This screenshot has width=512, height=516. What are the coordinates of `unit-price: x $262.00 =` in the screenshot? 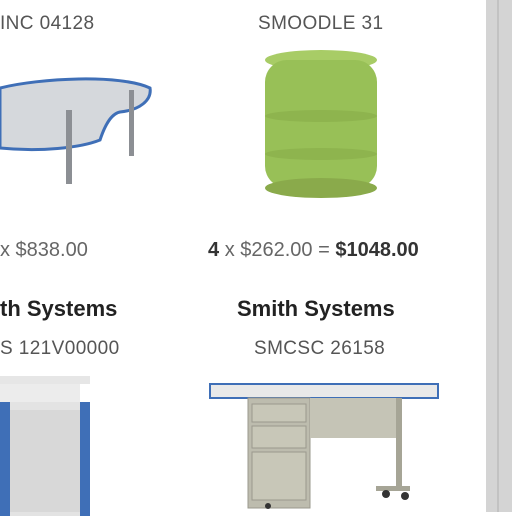 It's located at (277, 250).